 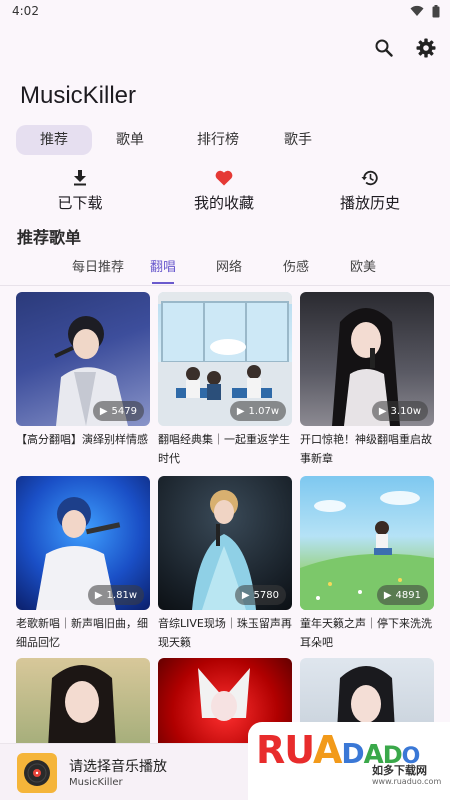 I want to click on play-count: 5479, so click(x=124, y=411).